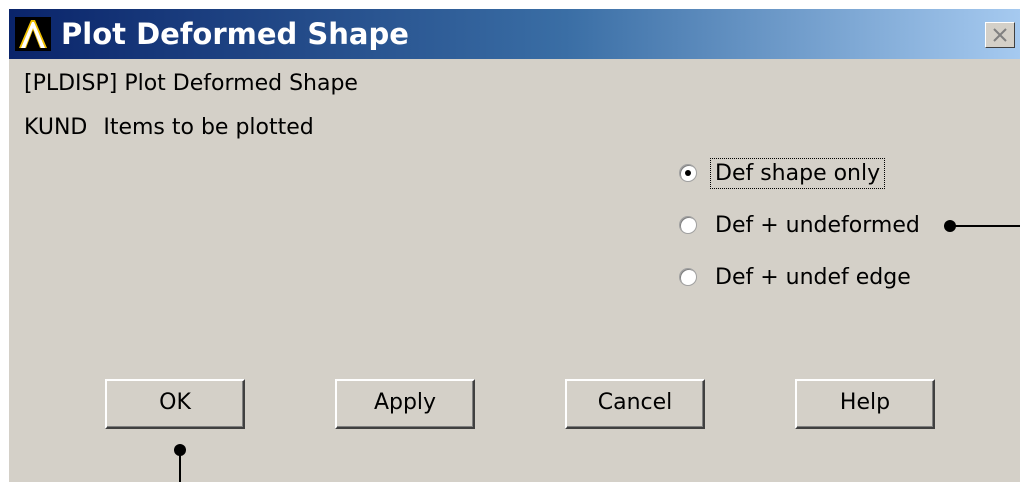  Describe the element at coordinates (982, 226) in the screenshot. I see `callout-line-options` at that location.